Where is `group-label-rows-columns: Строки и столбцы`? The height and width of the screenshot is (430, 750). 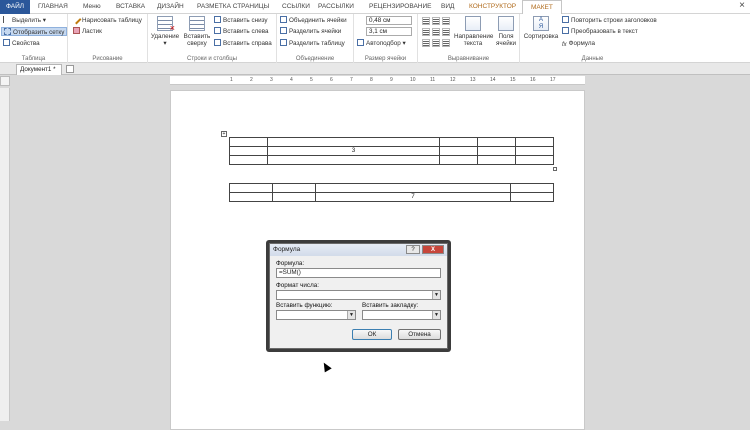 group-label-rows-columns: Строки и столбцы is located at coordinates (212, 59).